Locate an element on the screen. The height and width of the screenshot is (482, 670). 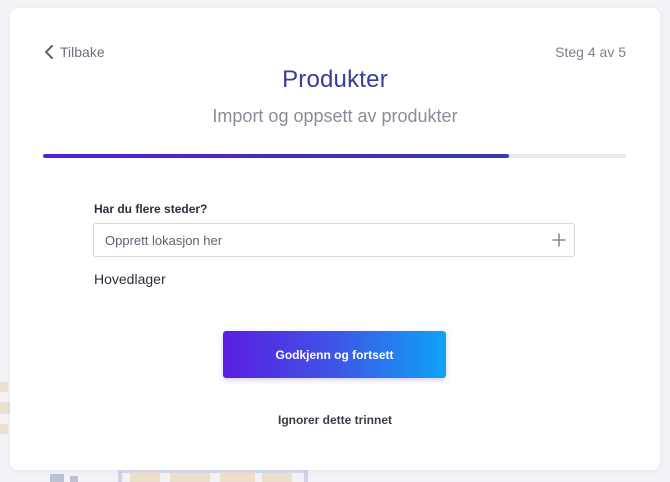
location-input-wrapper is located at coordinates (334, 240).